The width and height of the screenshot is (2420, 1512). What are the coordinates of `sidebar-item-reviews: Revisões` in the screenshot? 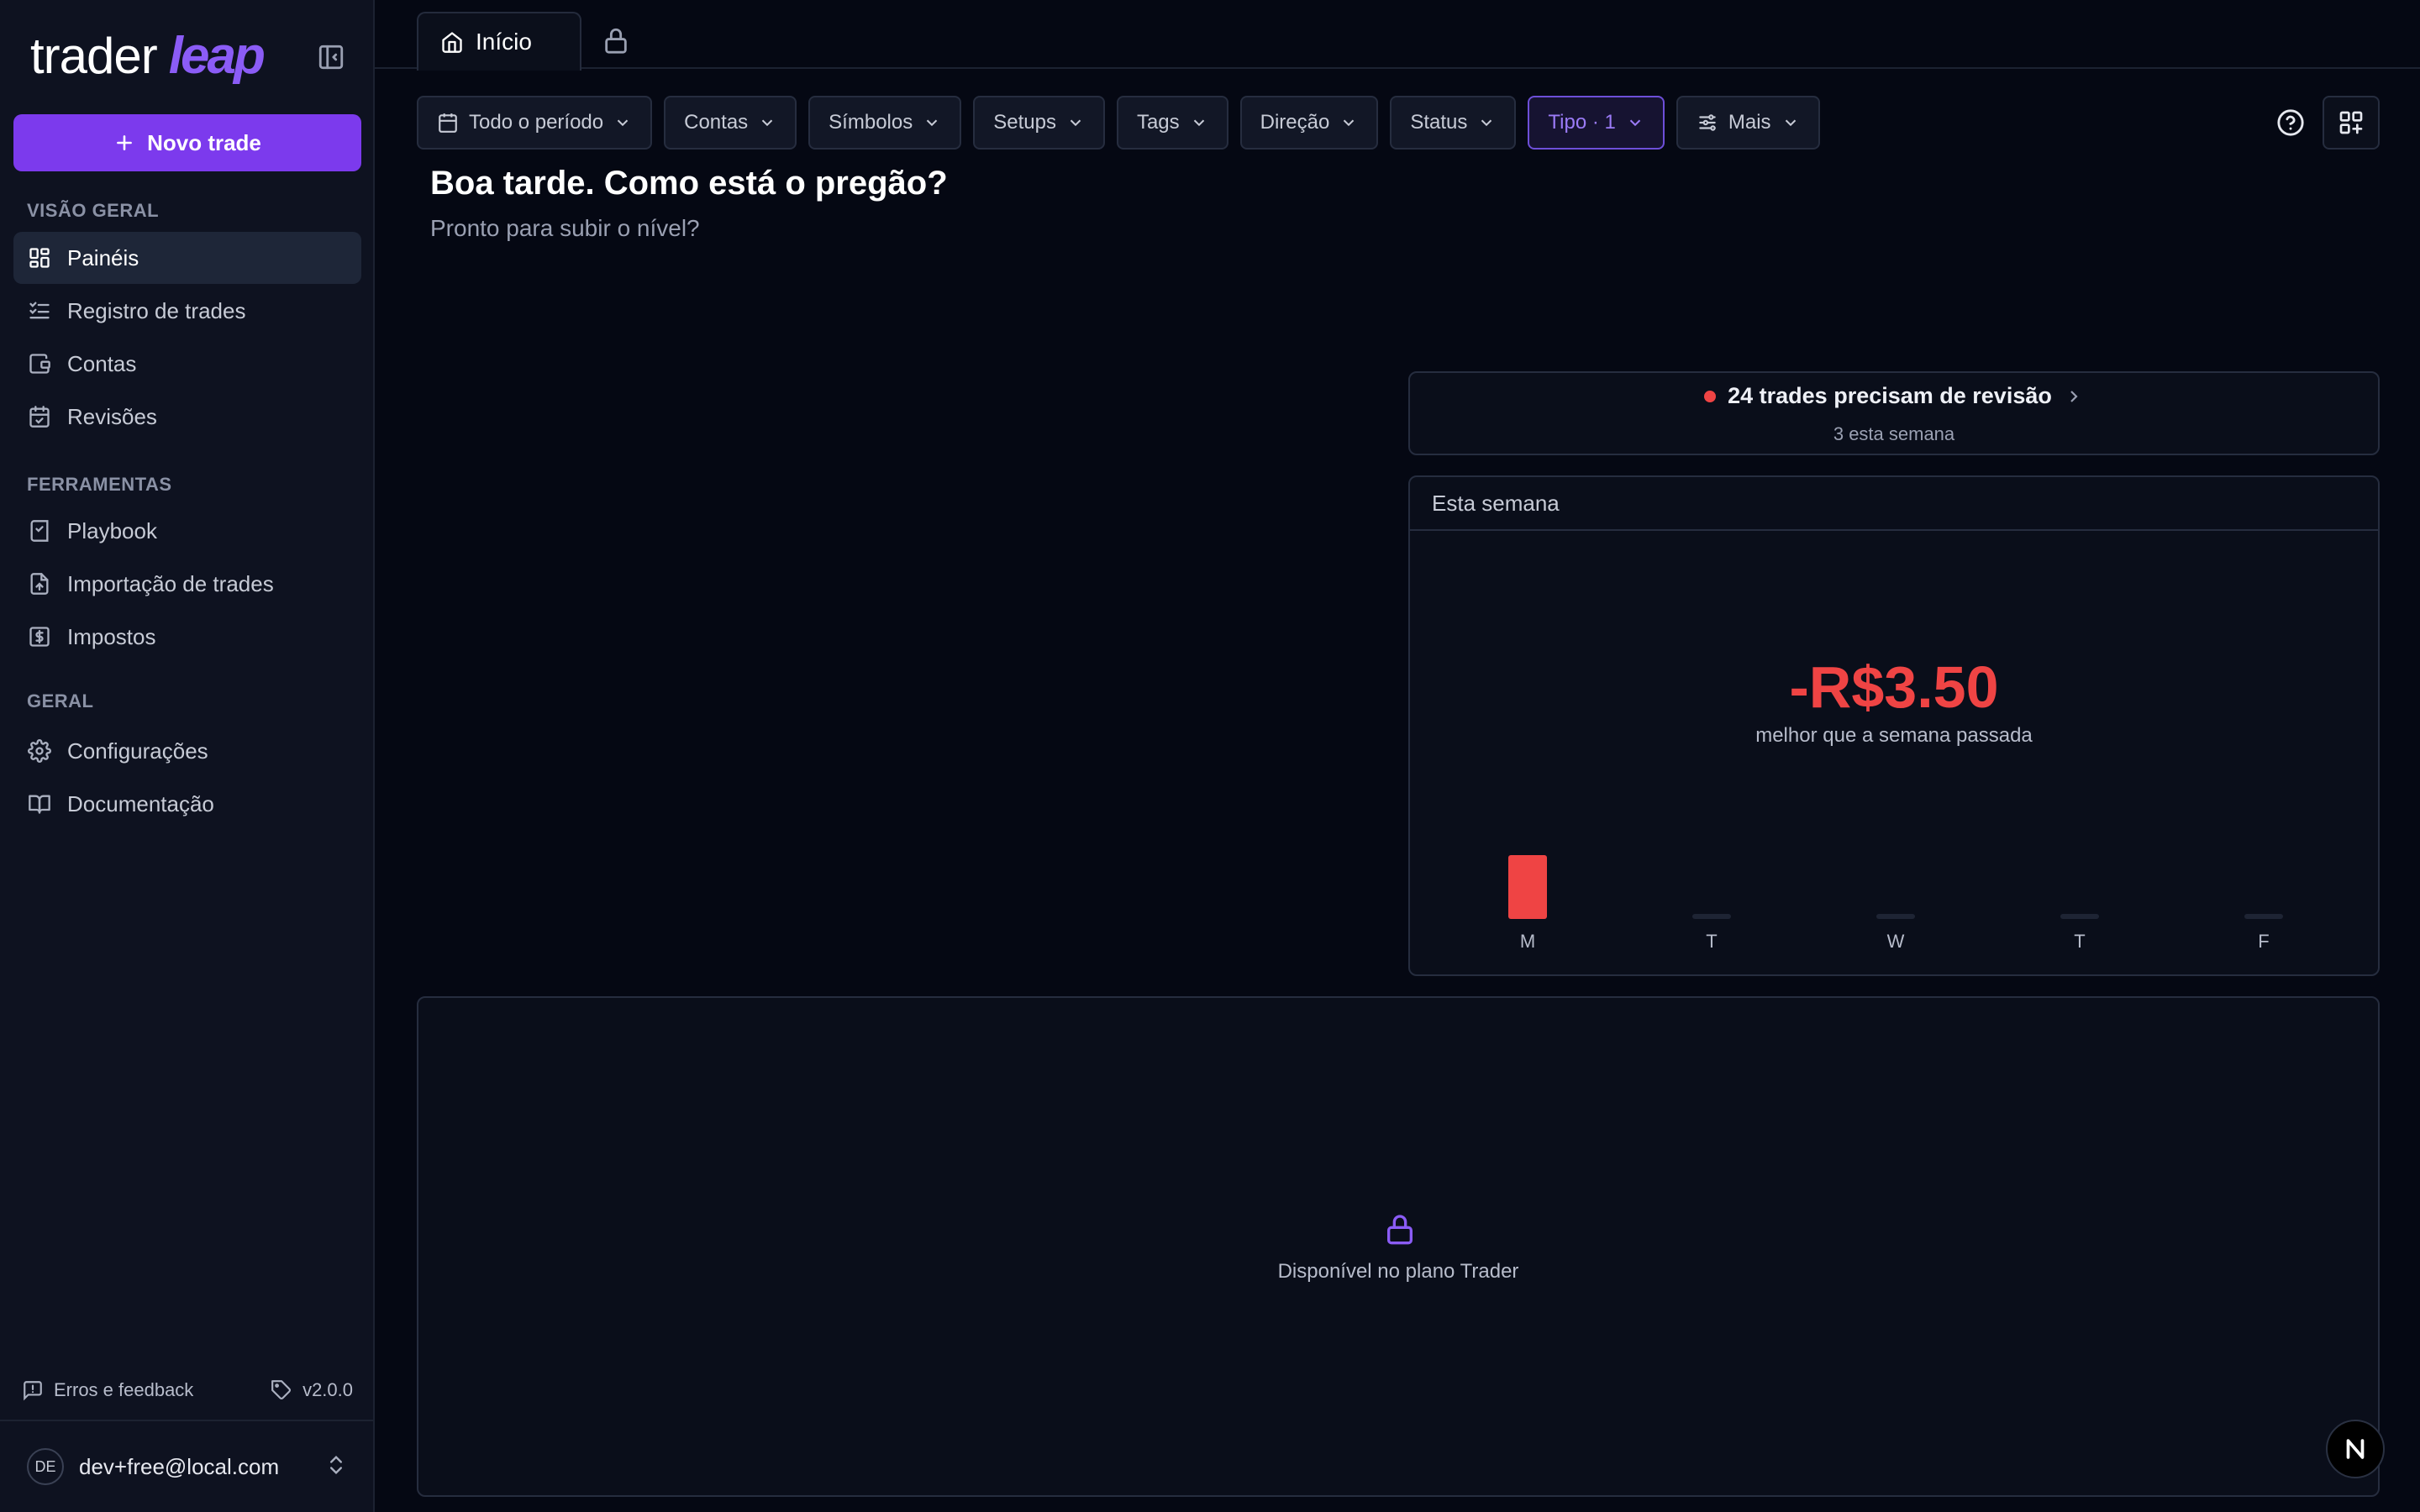 It's located at (187, 417).